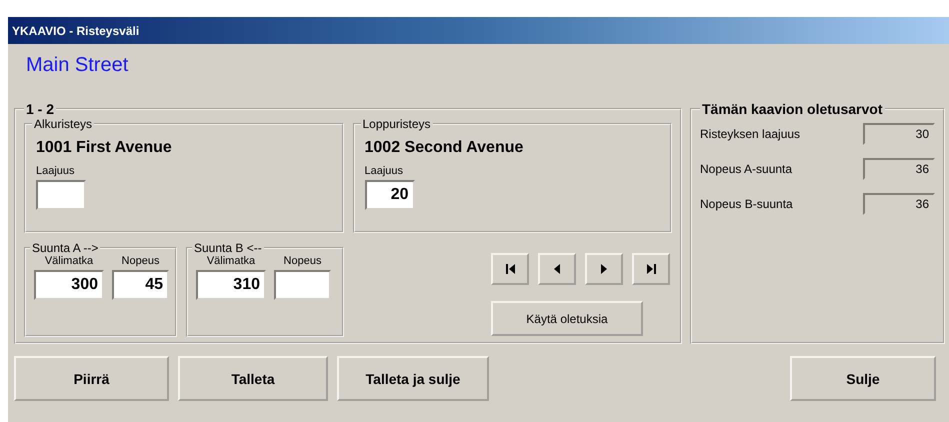  I want to click on next-button, so click(604, 269).